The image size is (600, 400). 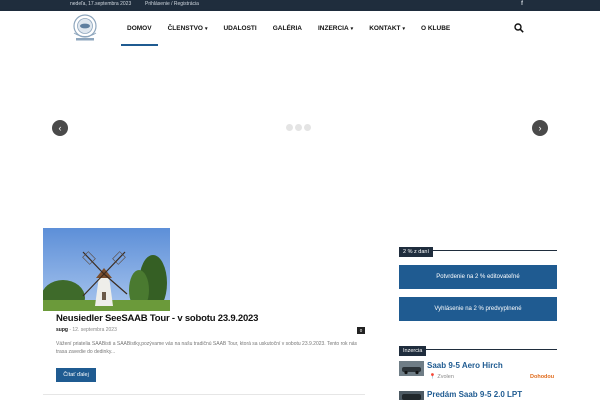 What do you see at coordinates (361, 330) in the screenshot?
I see `comment-count-badge: 0` at bounding box center [361, 330].